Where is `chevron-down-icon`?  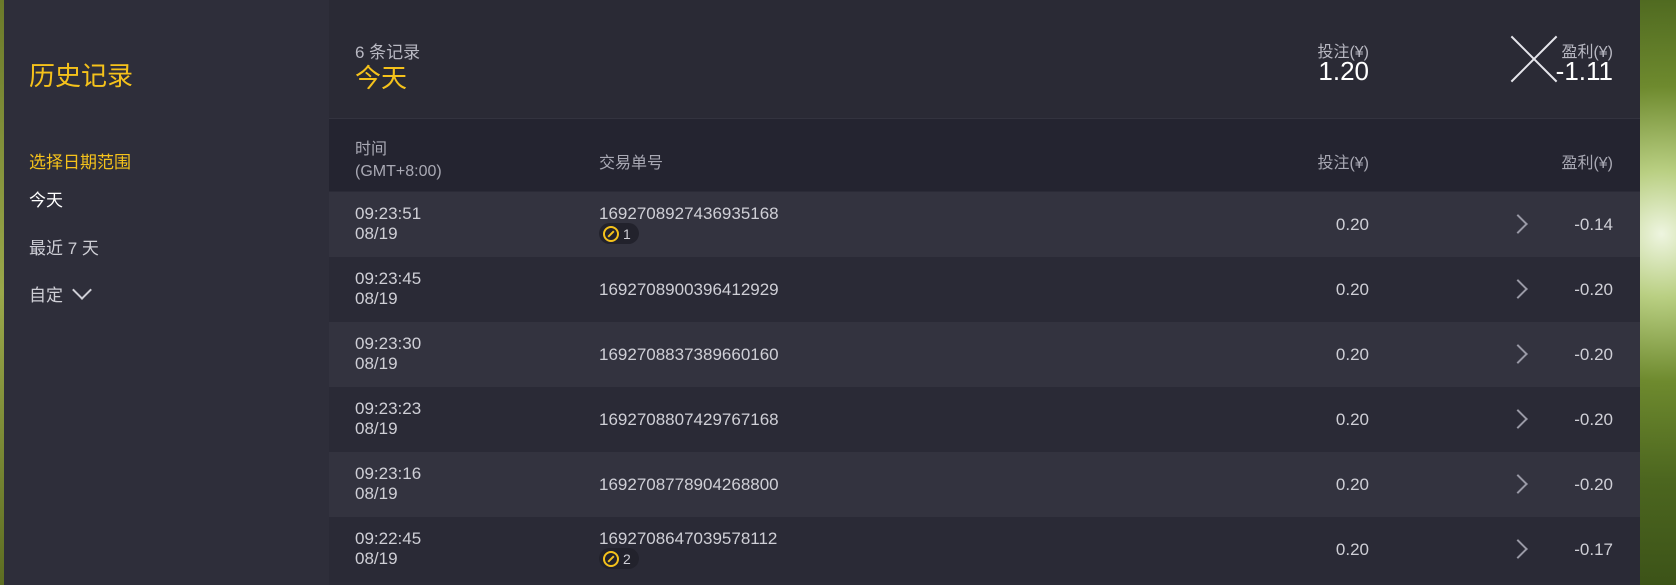
chevron-down-icon is located at coordinates (82, 290).